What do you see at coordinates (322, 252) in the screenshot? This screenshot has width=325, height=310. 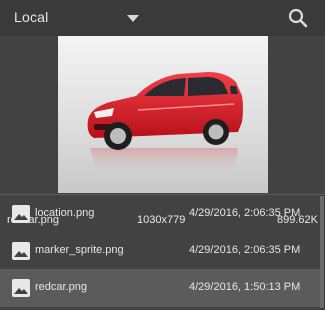 I see `scrollbar-thumb` at bounding box center [322, 252].